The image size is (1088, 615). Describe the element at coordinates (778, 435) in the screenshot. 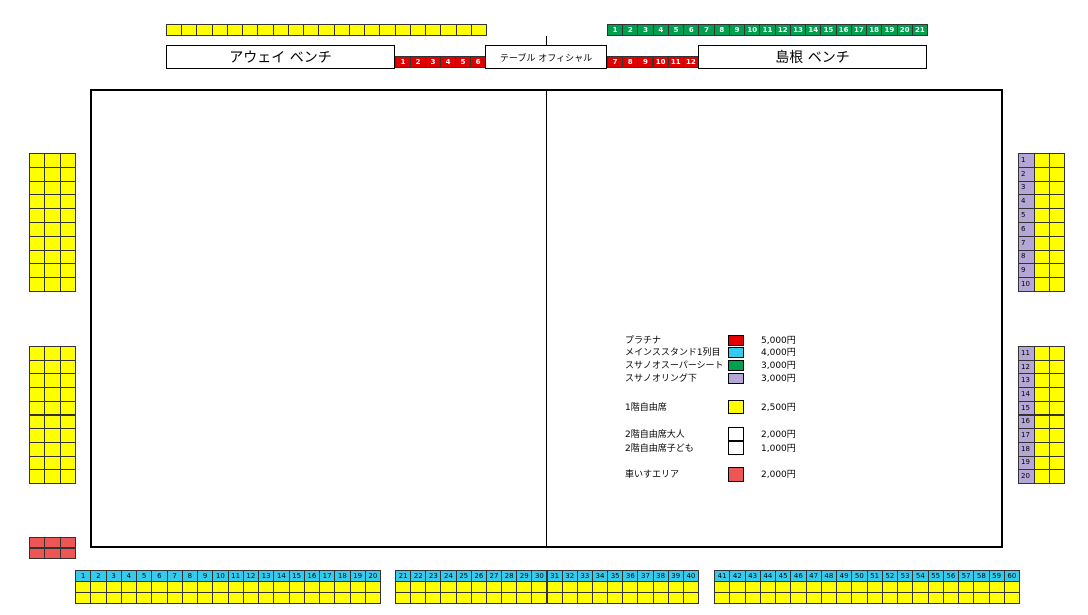

I see `legend-price: 2,000円` at that location.